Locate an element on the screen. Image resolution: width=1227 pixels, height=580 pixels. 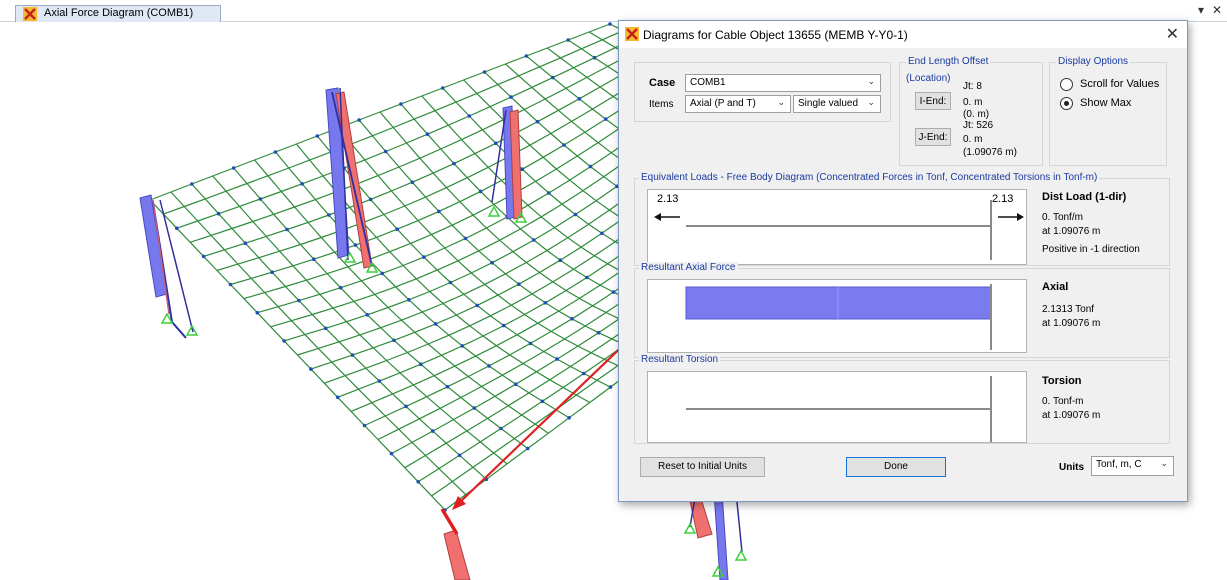
left-force-value: 2.13 is located at coordinates (668, 199).